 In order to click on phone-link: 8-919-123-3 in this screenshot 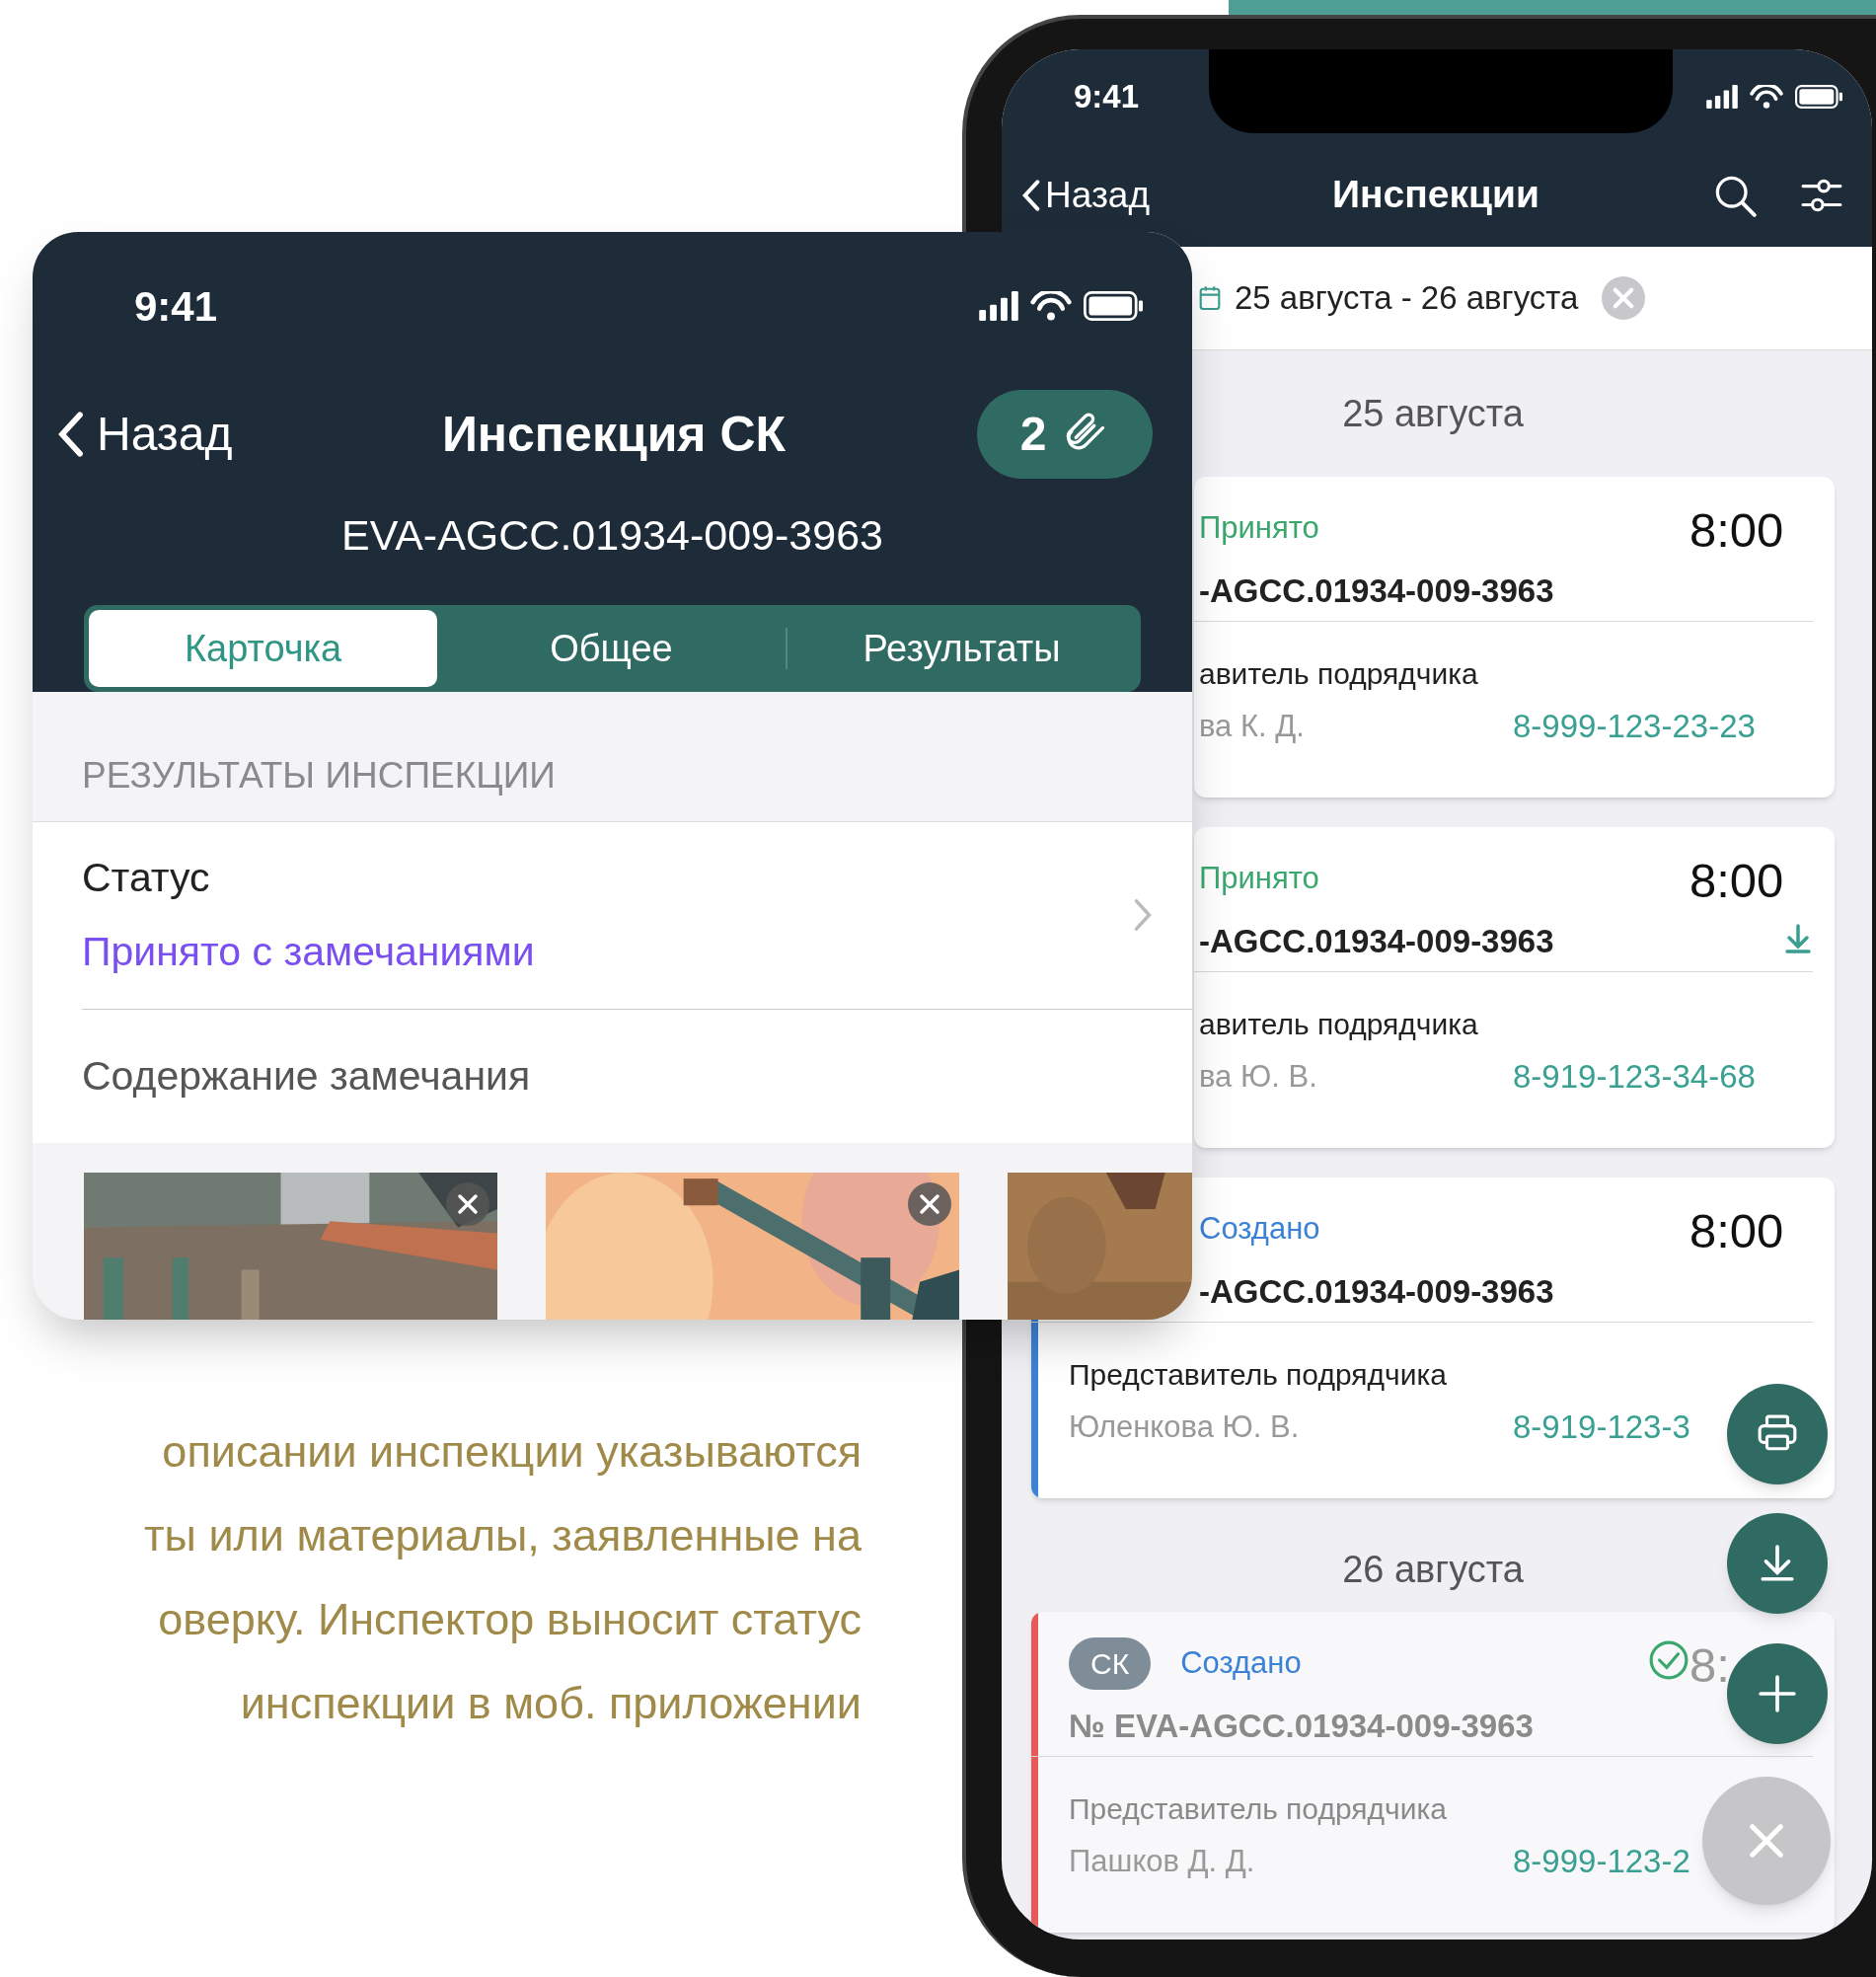, I will do `click(1601, 1427)`.